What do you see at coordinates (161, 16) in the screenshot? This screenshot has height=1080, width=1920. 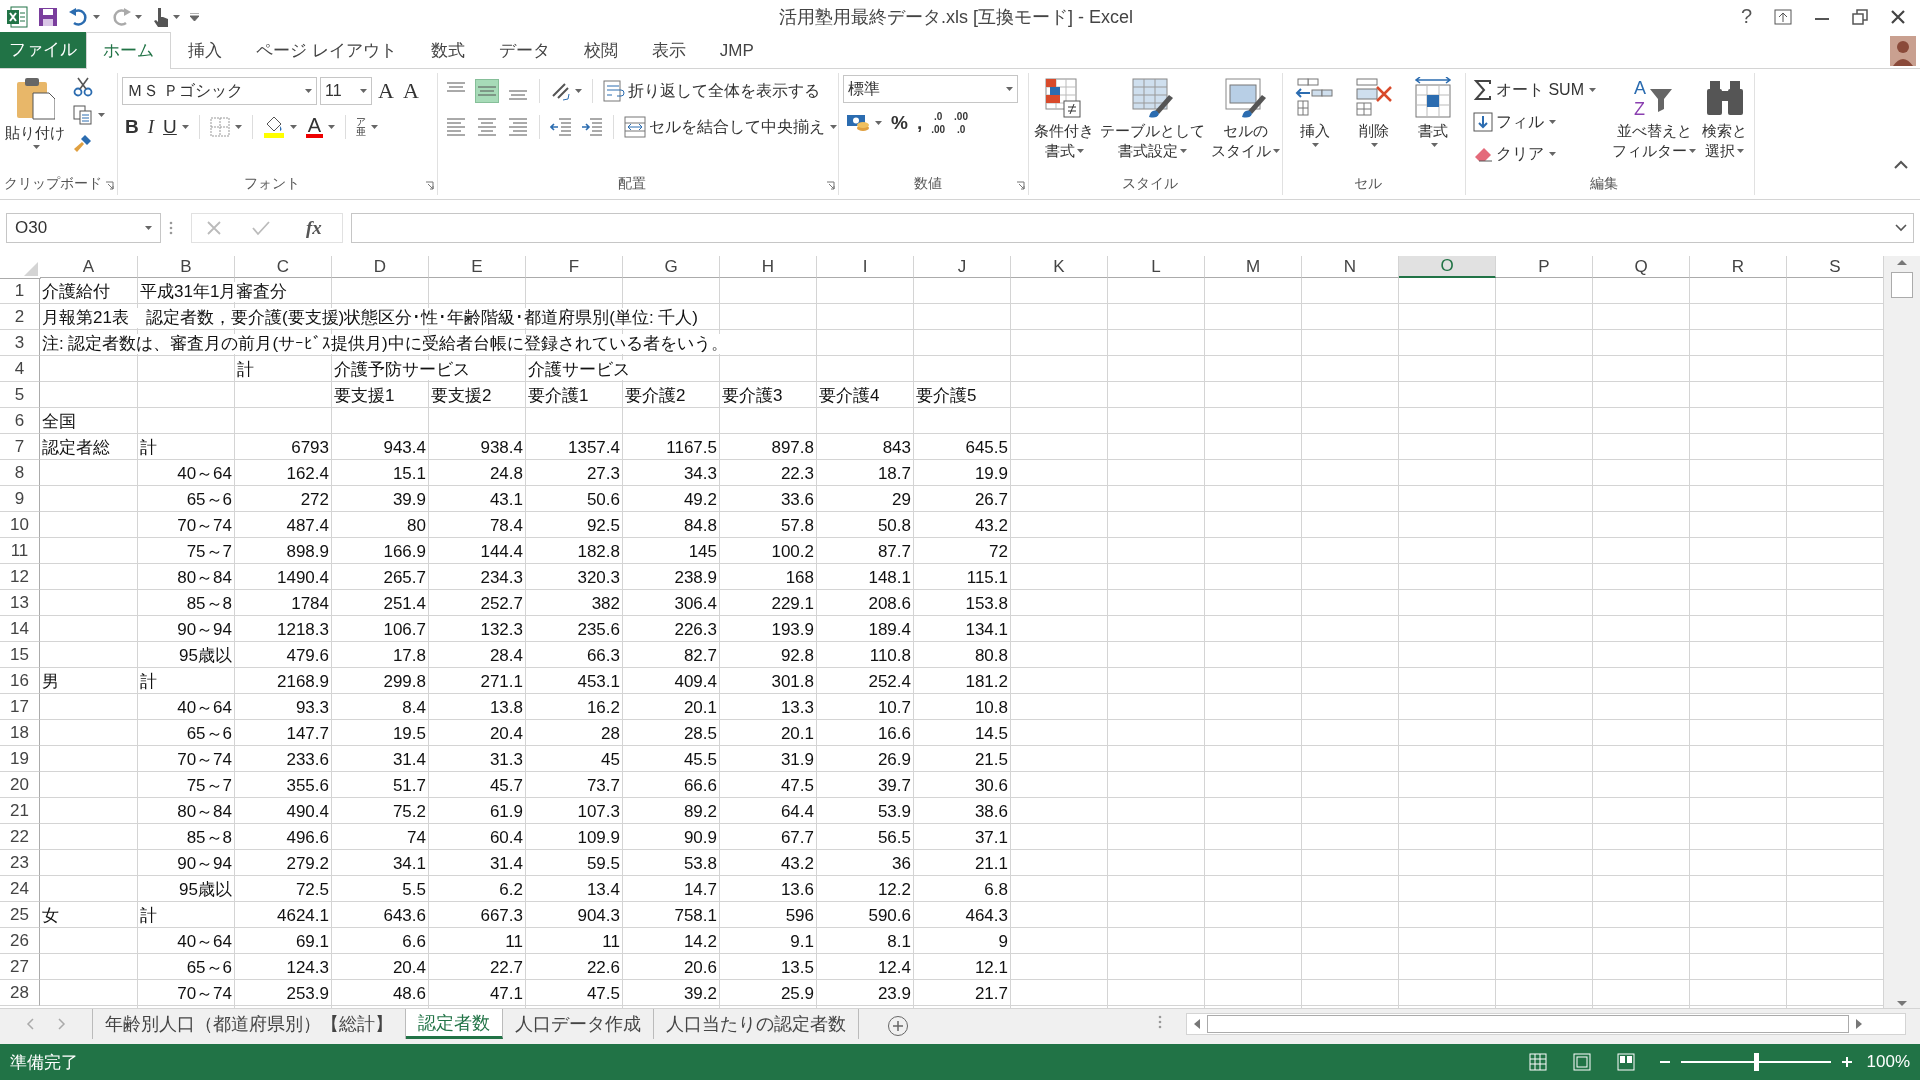 I see `touch-hand-icon` at bounding box center [161, 16].